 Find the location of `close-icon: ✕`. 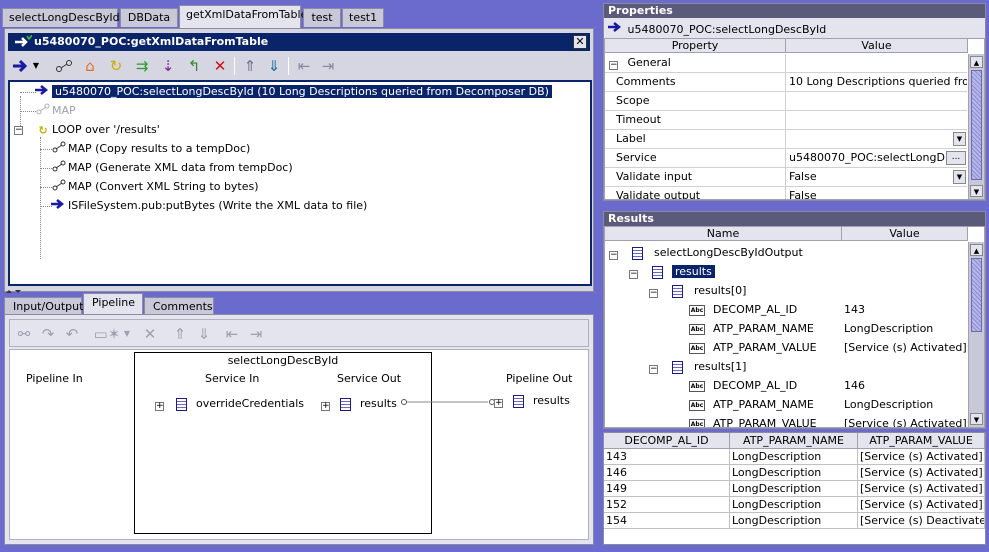

close-icon: ✕ is located at coordinates (580, 42).